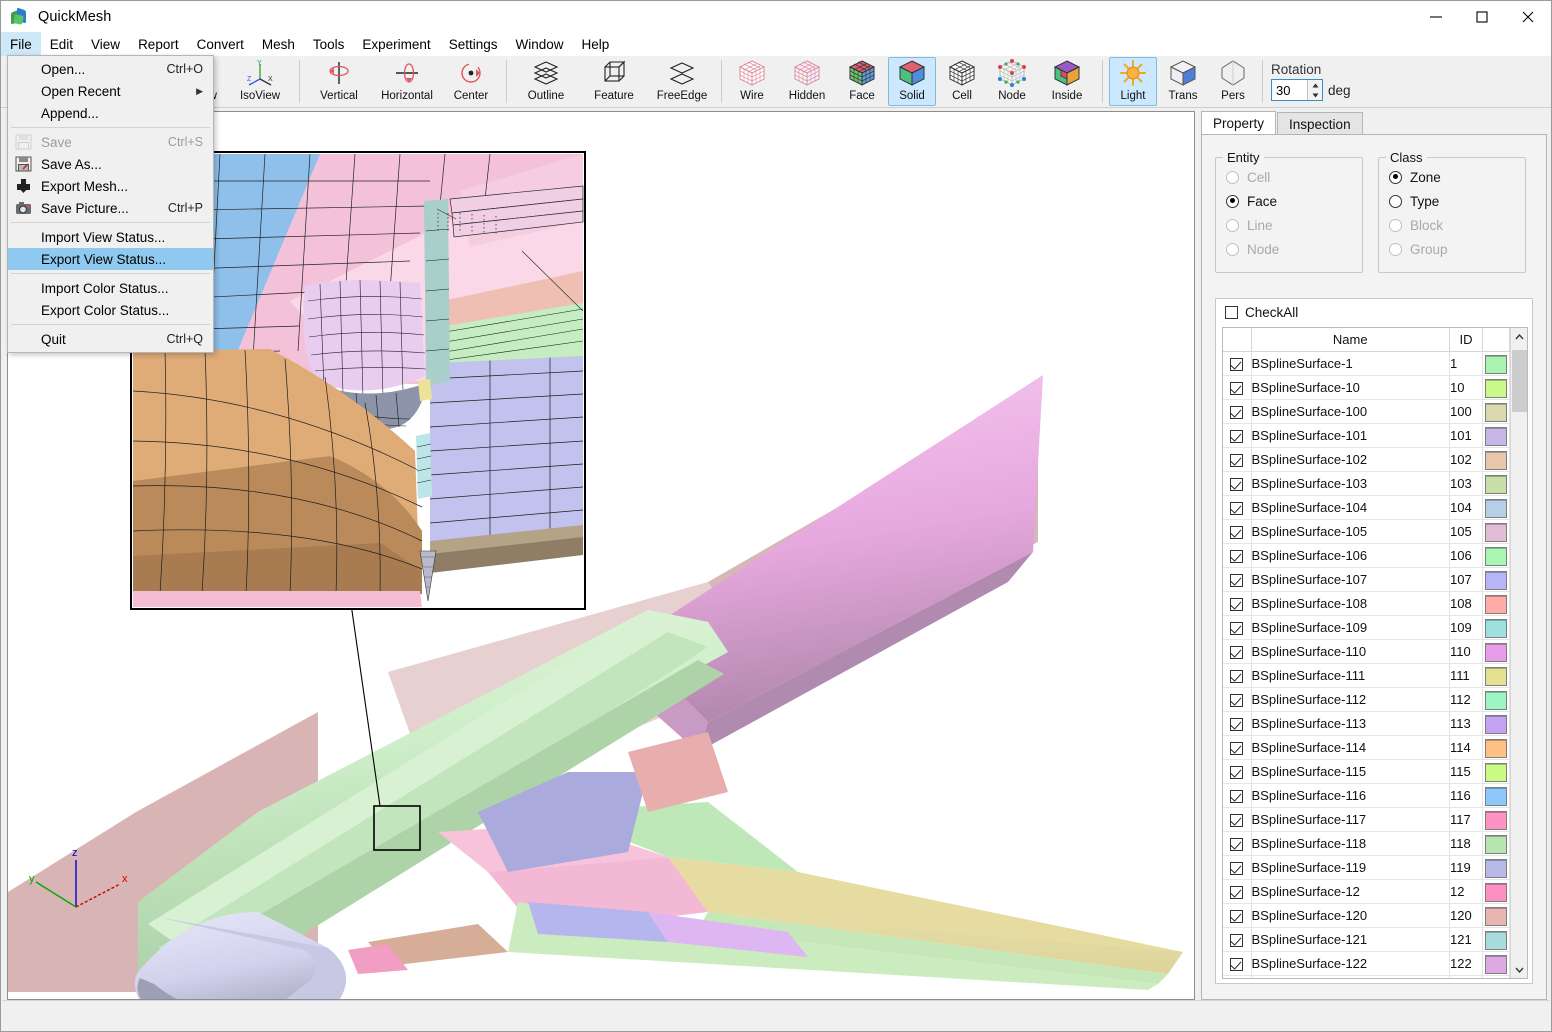 The width and height of the screenshot is (1552, 1032). Describe the element at coordinates (1366, 363) in the screenshot. I see `table-row: BSplineSurface-1 1` at that location.